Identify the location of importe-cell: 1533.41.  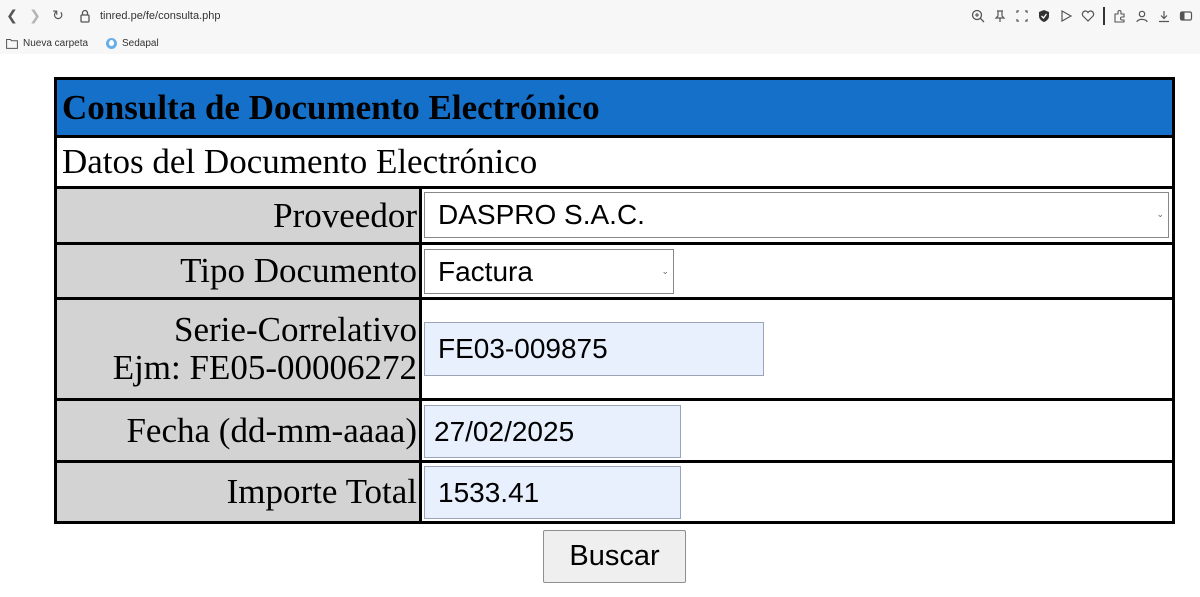
(797, 492).